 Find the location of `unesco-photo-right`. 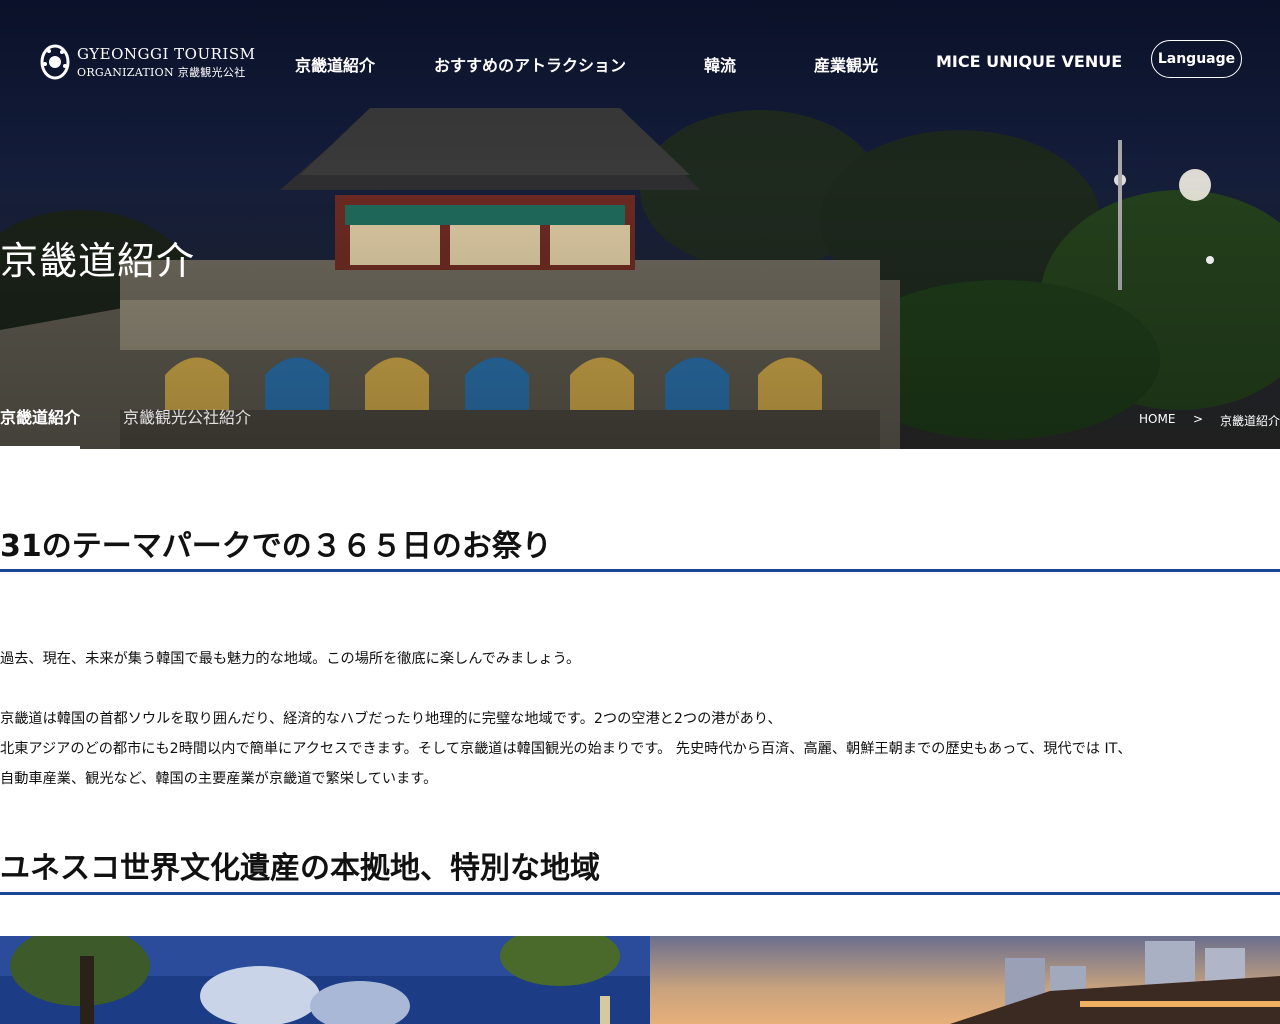

unesco-photo-right is located at coordinates (965, 980).